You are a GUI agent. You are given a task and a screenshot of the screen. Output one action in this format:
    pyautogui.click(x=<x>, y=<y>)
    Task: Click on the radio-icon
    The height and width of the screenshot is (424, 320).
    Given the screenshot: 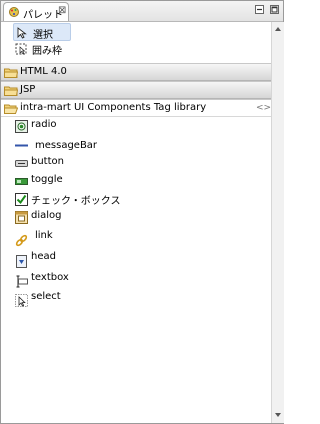 What is the action you would take?
    pyautogui.click(x=21, y=126)
    